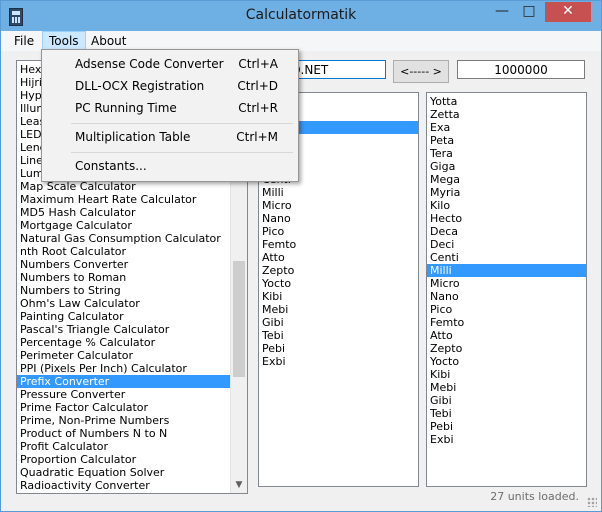 This screenshot has width=602, height=512. I want to click on menu-item-shortcut: Ctrl+R, so click(258, 108).